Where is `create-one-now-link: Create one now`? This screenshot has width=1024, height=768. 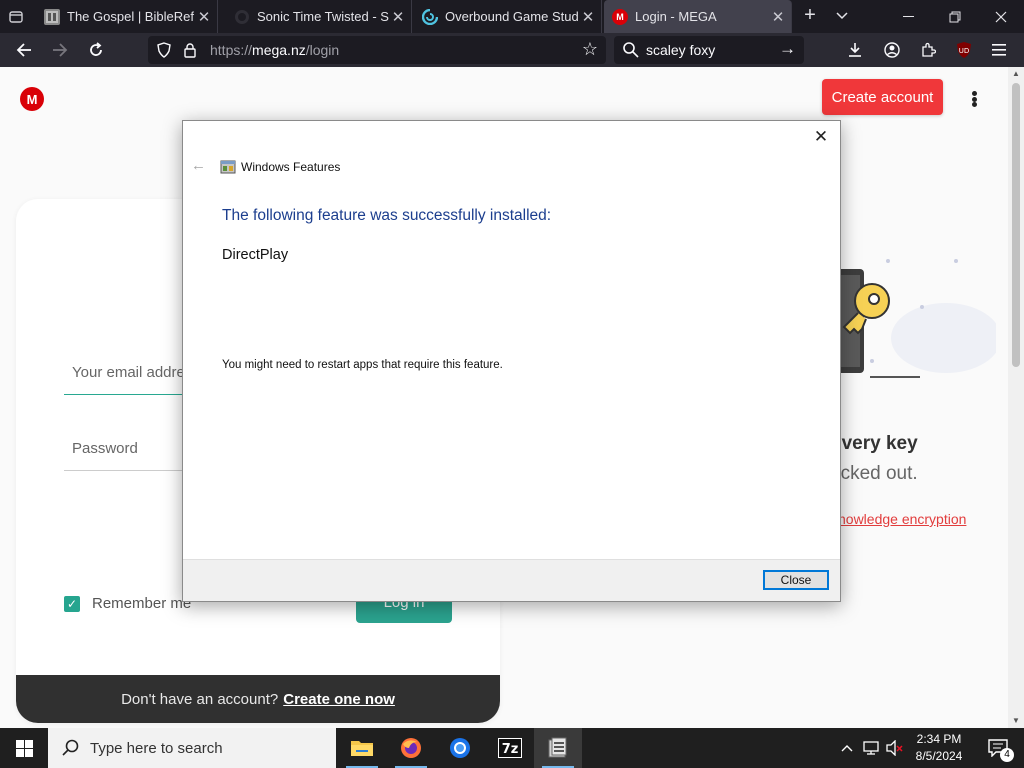
create-one-now-link: Create one now is located at coordinates (339, 699).